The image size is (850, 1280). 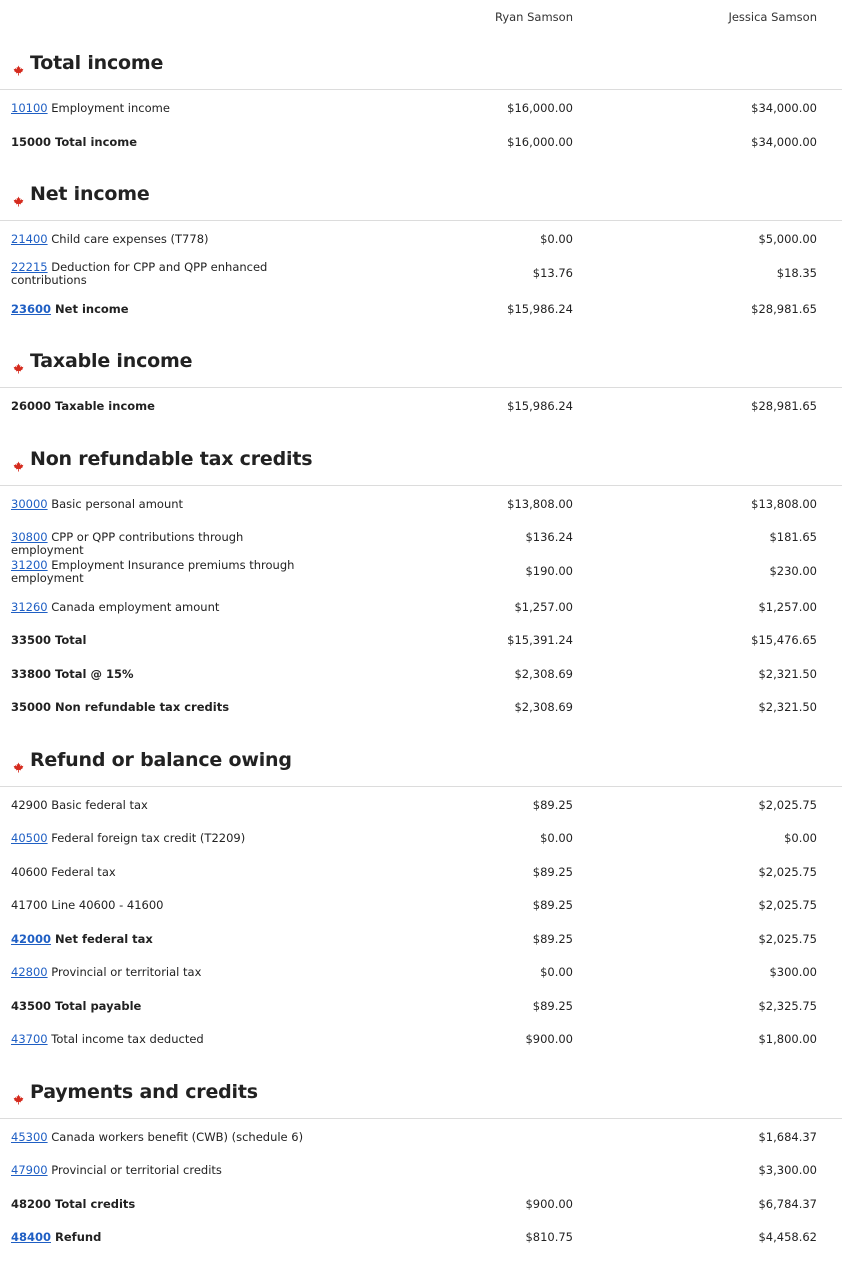 I want to click on line-code: 40600, so click(x=29, y=871).